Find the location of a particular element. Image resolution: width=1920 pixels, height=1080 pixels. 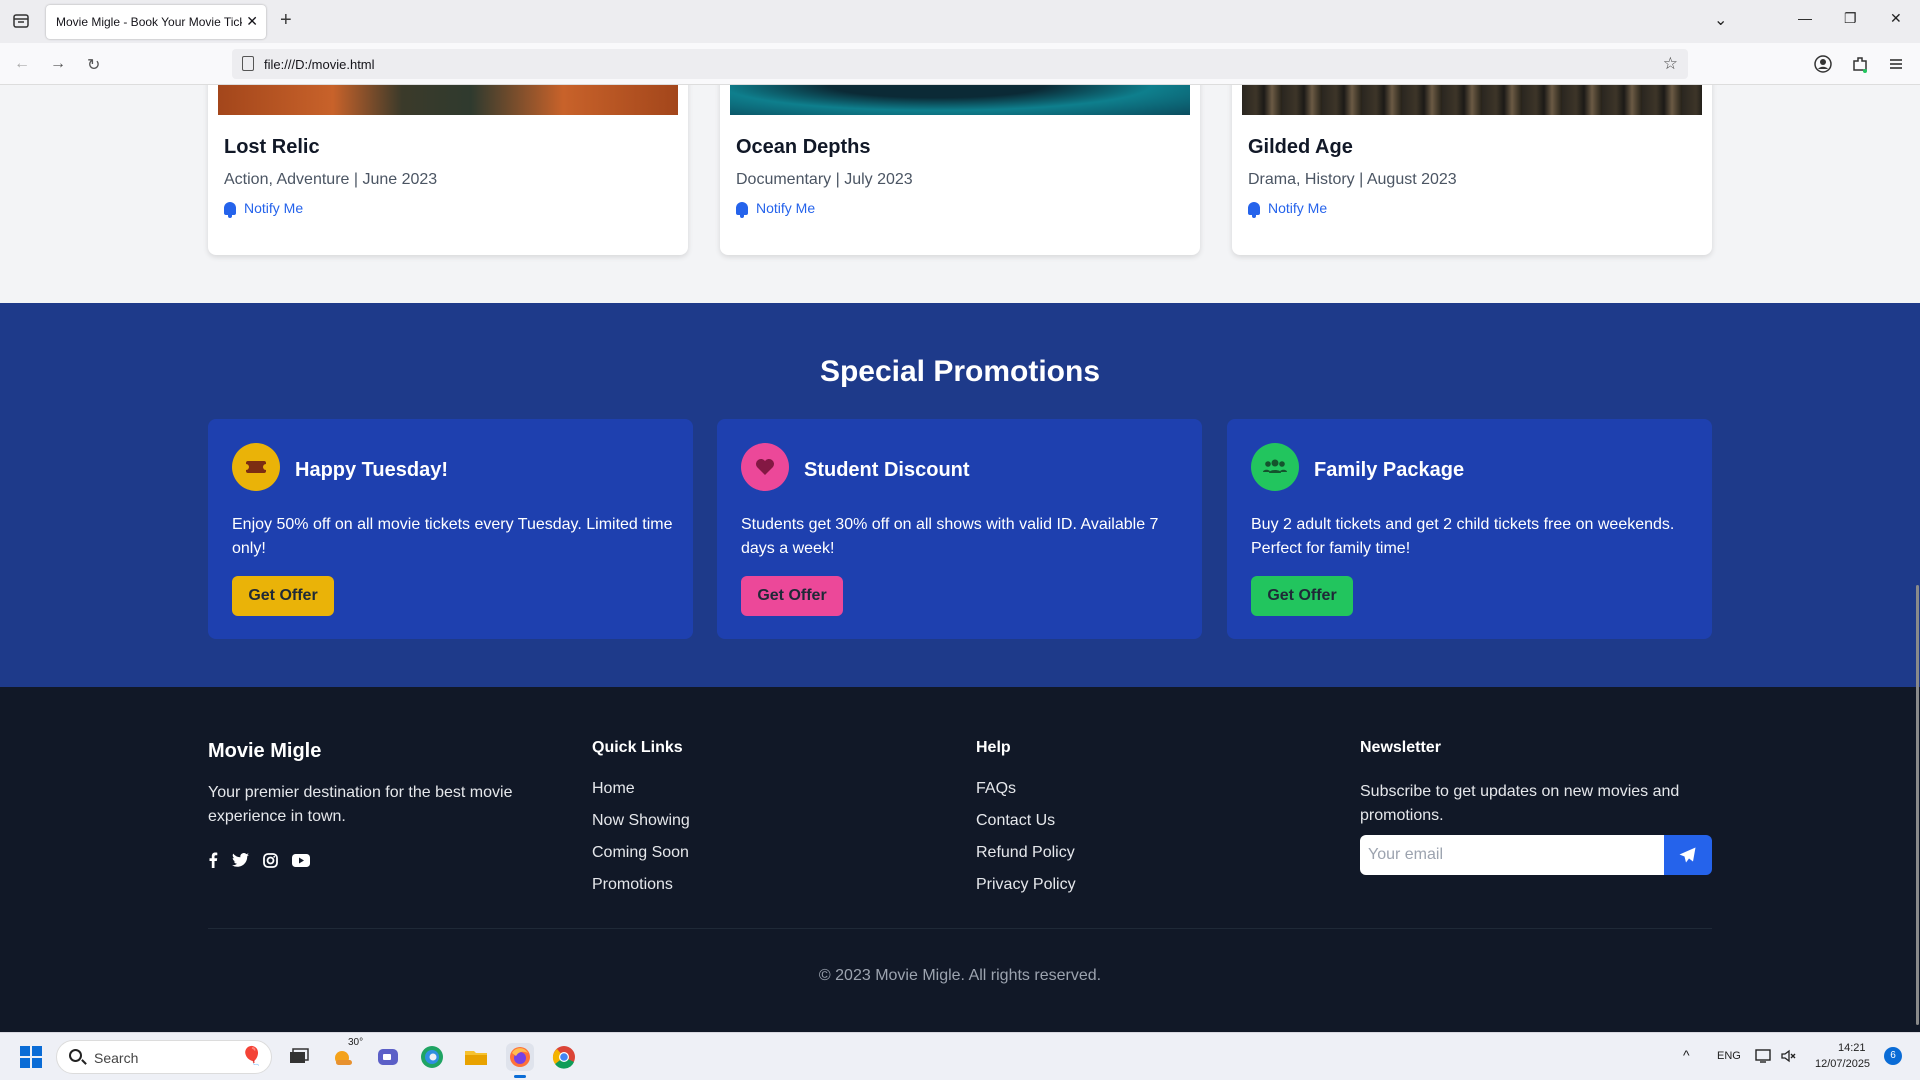

extensions-icon is located at coordinates (1860, 64).